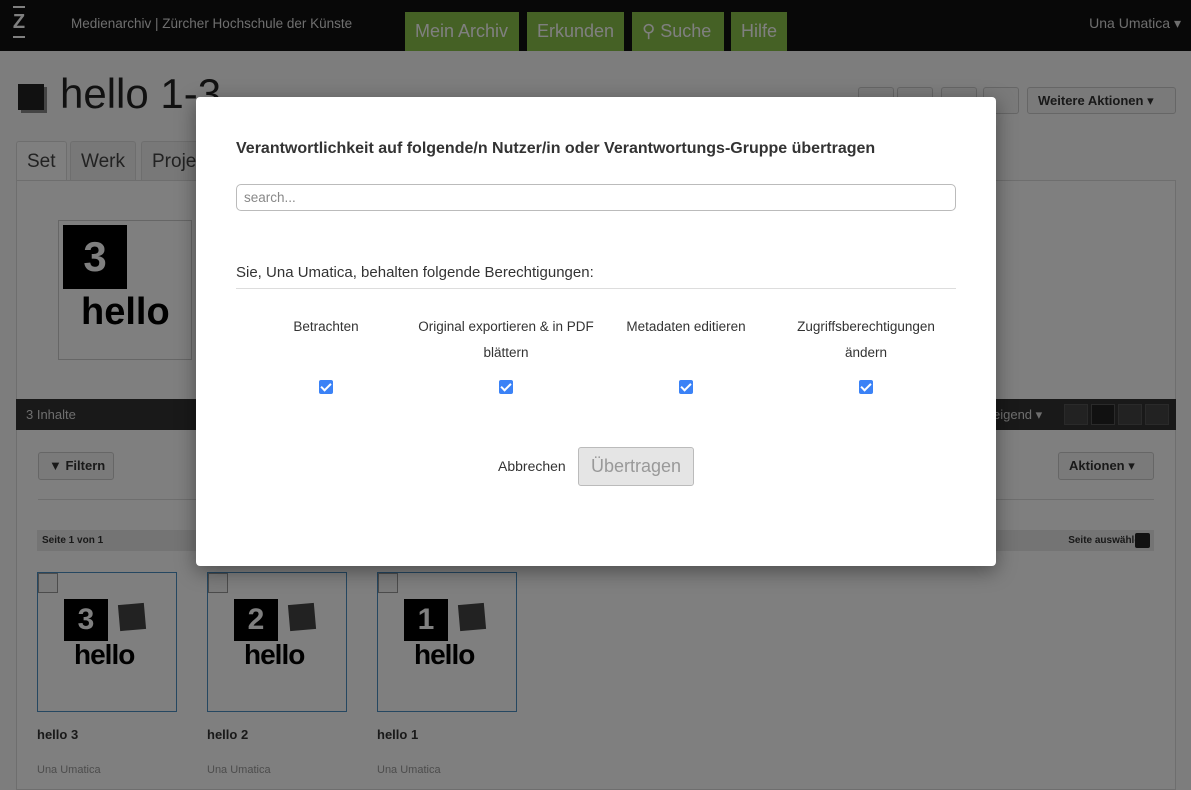  I want to click on permission-checkbox-export, so click(506, 387).